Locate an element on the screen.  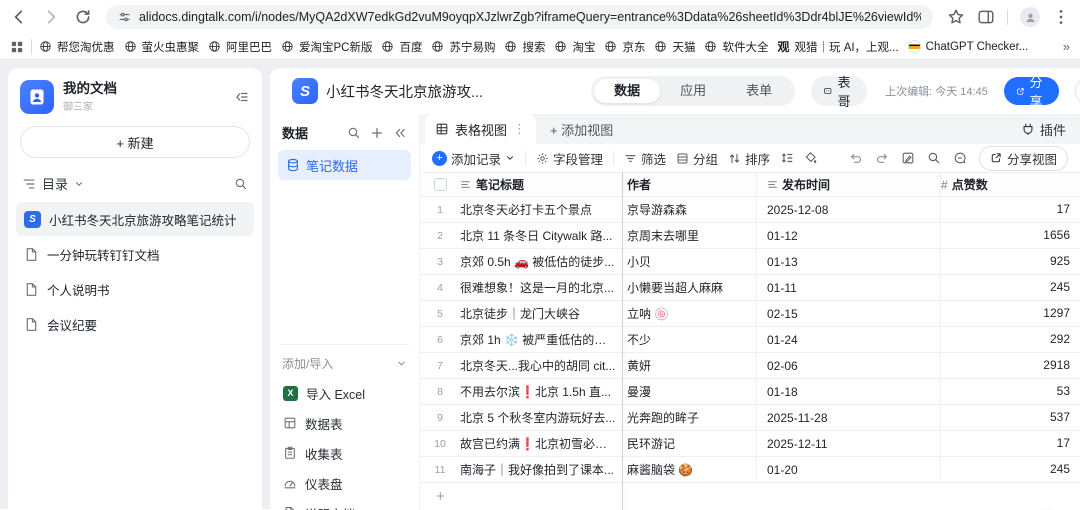
side-panel-icon is located at coordinates (986, 17).